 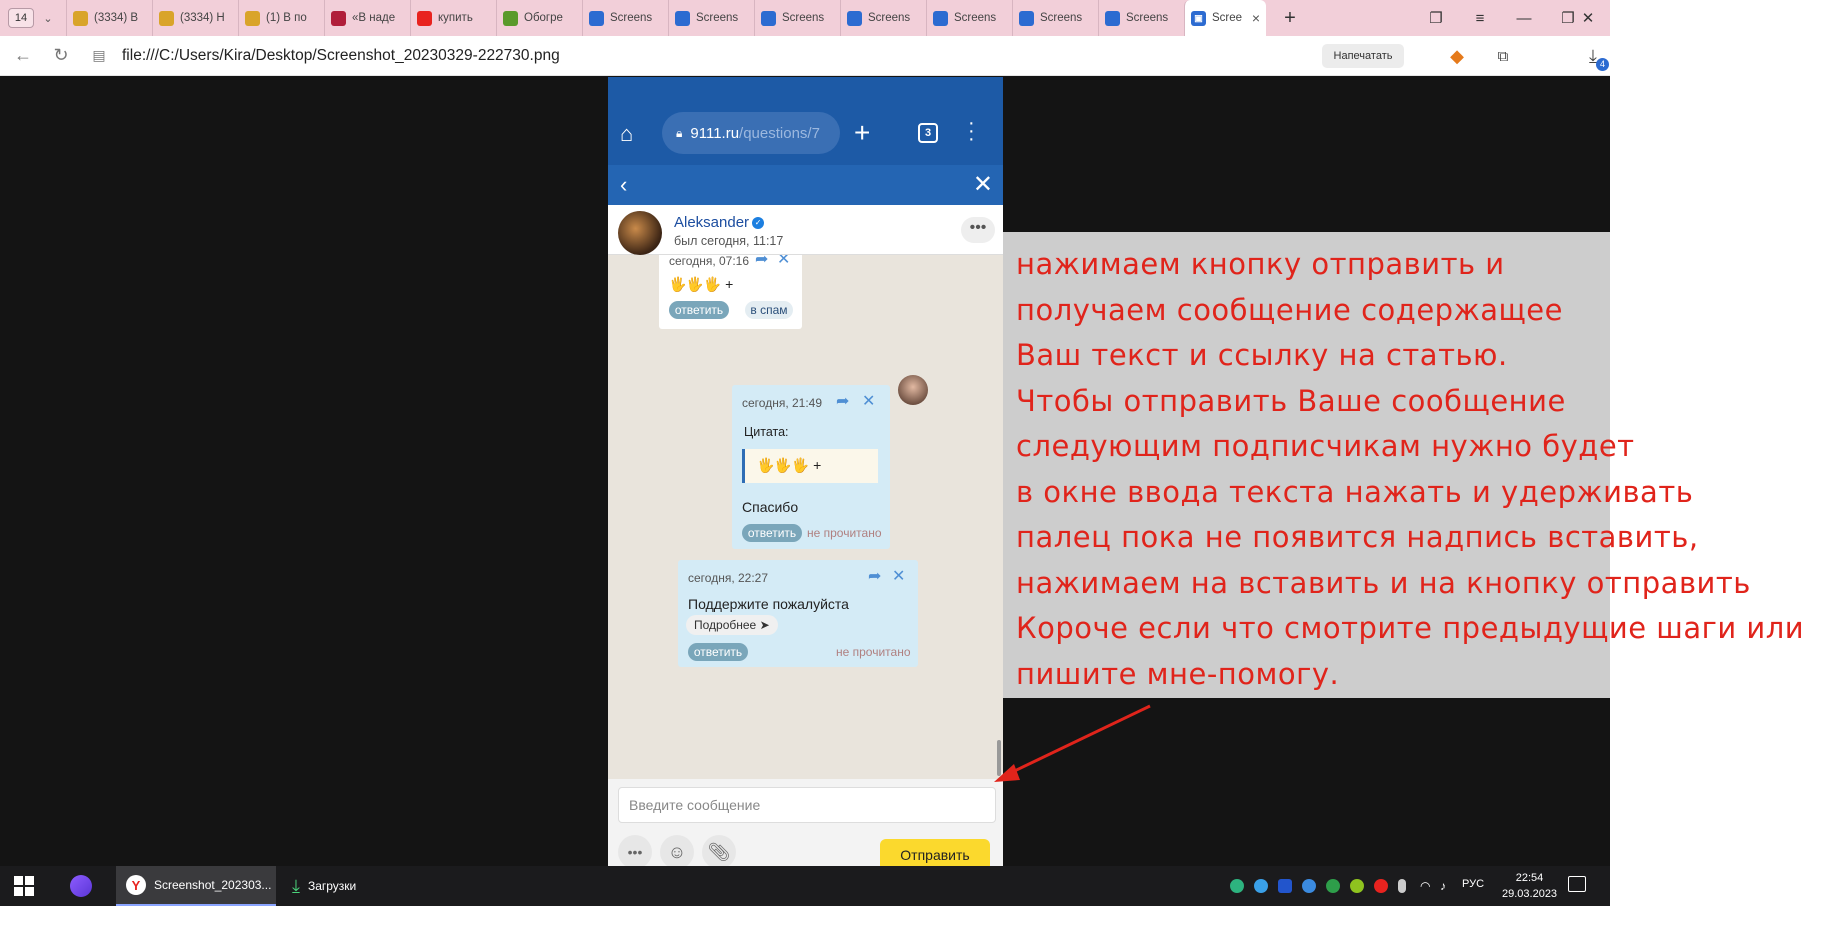 What do you see at coordinates (81, 886) in the screenshot?
I see `alice-icon` at bounding box center [81, 886].